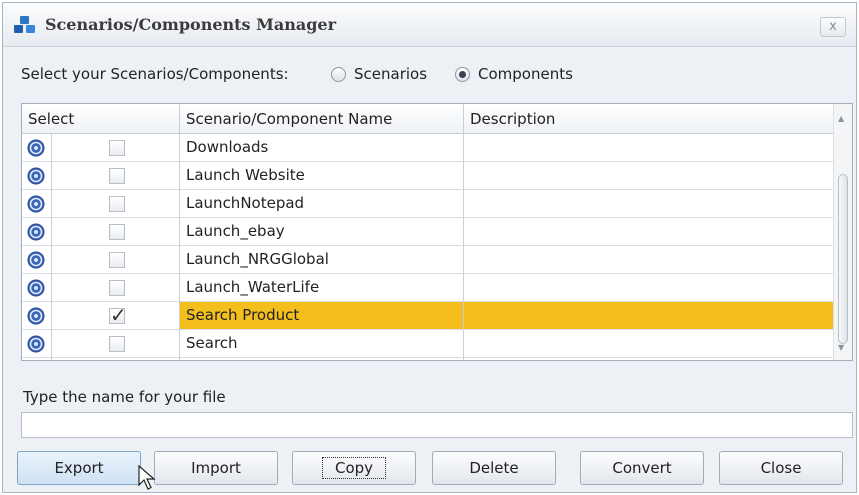  Describe the element at coordinates (289, 119) in the screenshot. I see `header-name: Scenario/Component Name` at that location.